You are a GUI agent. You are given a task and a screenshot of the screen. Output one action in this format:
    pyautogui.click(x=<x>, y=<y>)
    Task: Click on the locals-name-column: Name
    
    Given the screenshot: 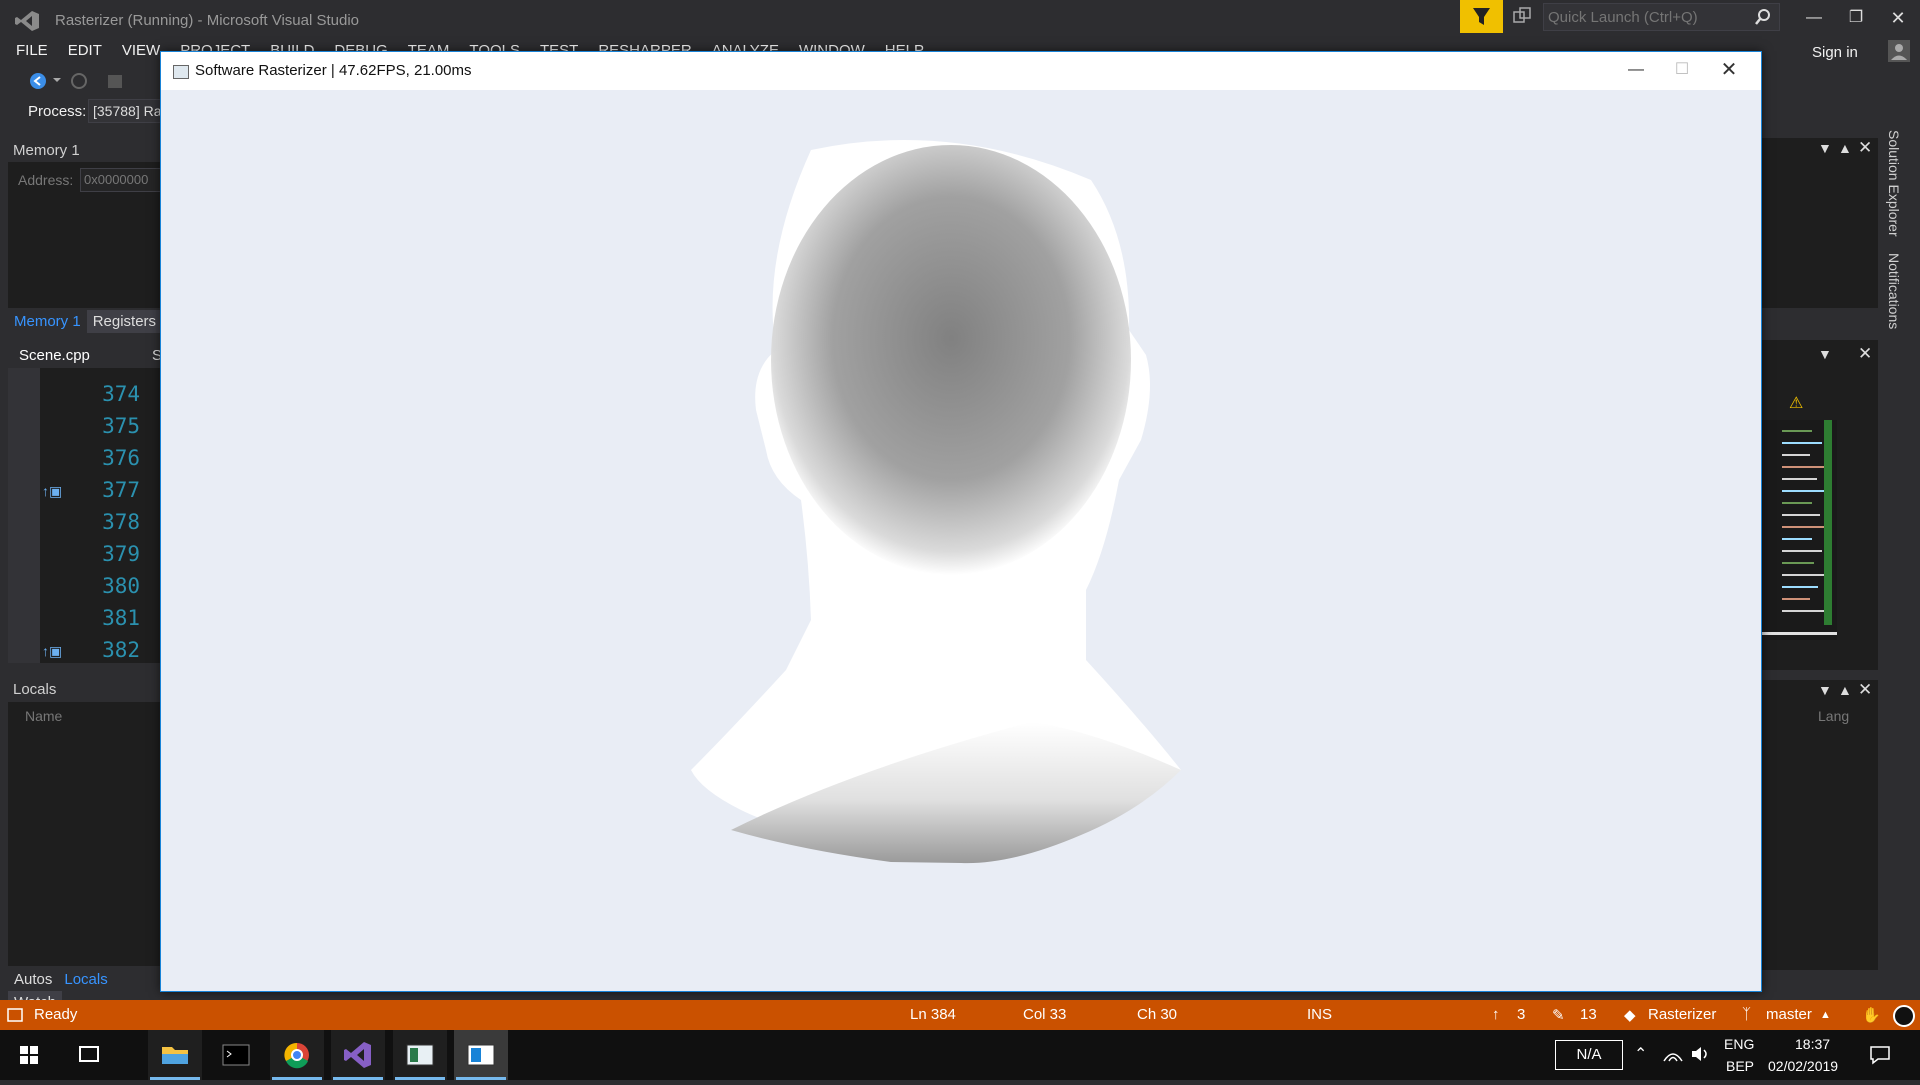 What is the action you would take?
    pyautogui.click(x=43, y=716)
    